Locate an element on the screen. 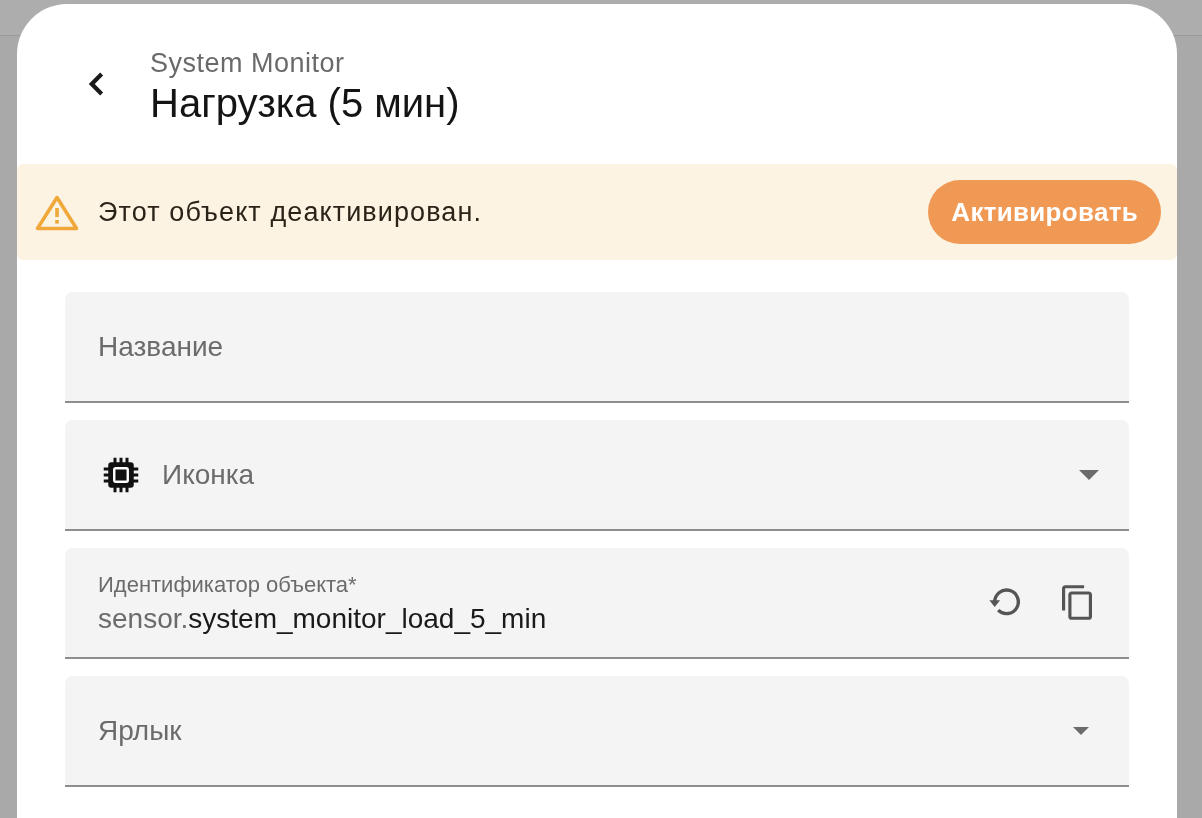 This screenshot has height=818, width=1202. entity-id-field: Идентификатор объекта* sensor.system_monitor_load_5_min is located at coordinates (597, 603).